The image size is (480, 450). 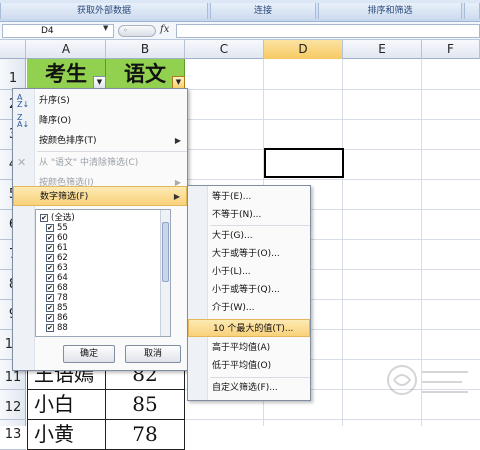 I want to click on ribbon-group-bar: 获取外部数据 连接 排序和筛选, so click(x=240, y=11).